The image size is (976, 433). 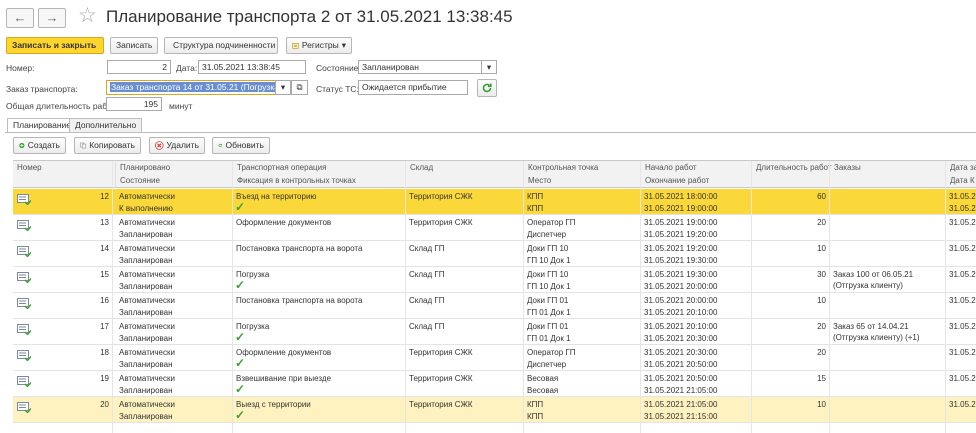 What do you see at coordinates (245, 145) in the screenshot?
I see `refresh-label: Обновить` at bounding box center [245, 145].